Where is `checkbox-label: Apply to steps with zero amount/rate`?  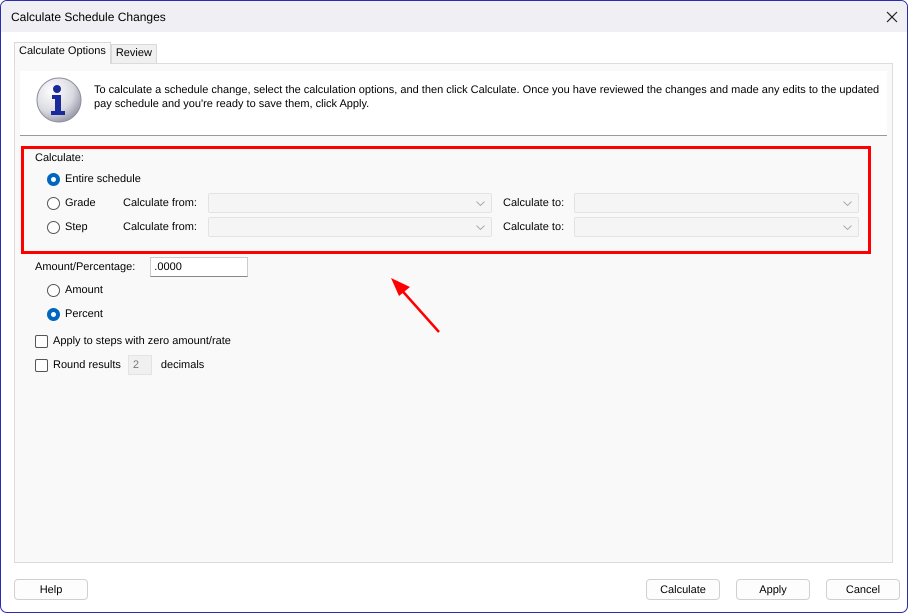 checkbox-label: Apply to steps with zero amount/rate is located at coordinates (142, 341).